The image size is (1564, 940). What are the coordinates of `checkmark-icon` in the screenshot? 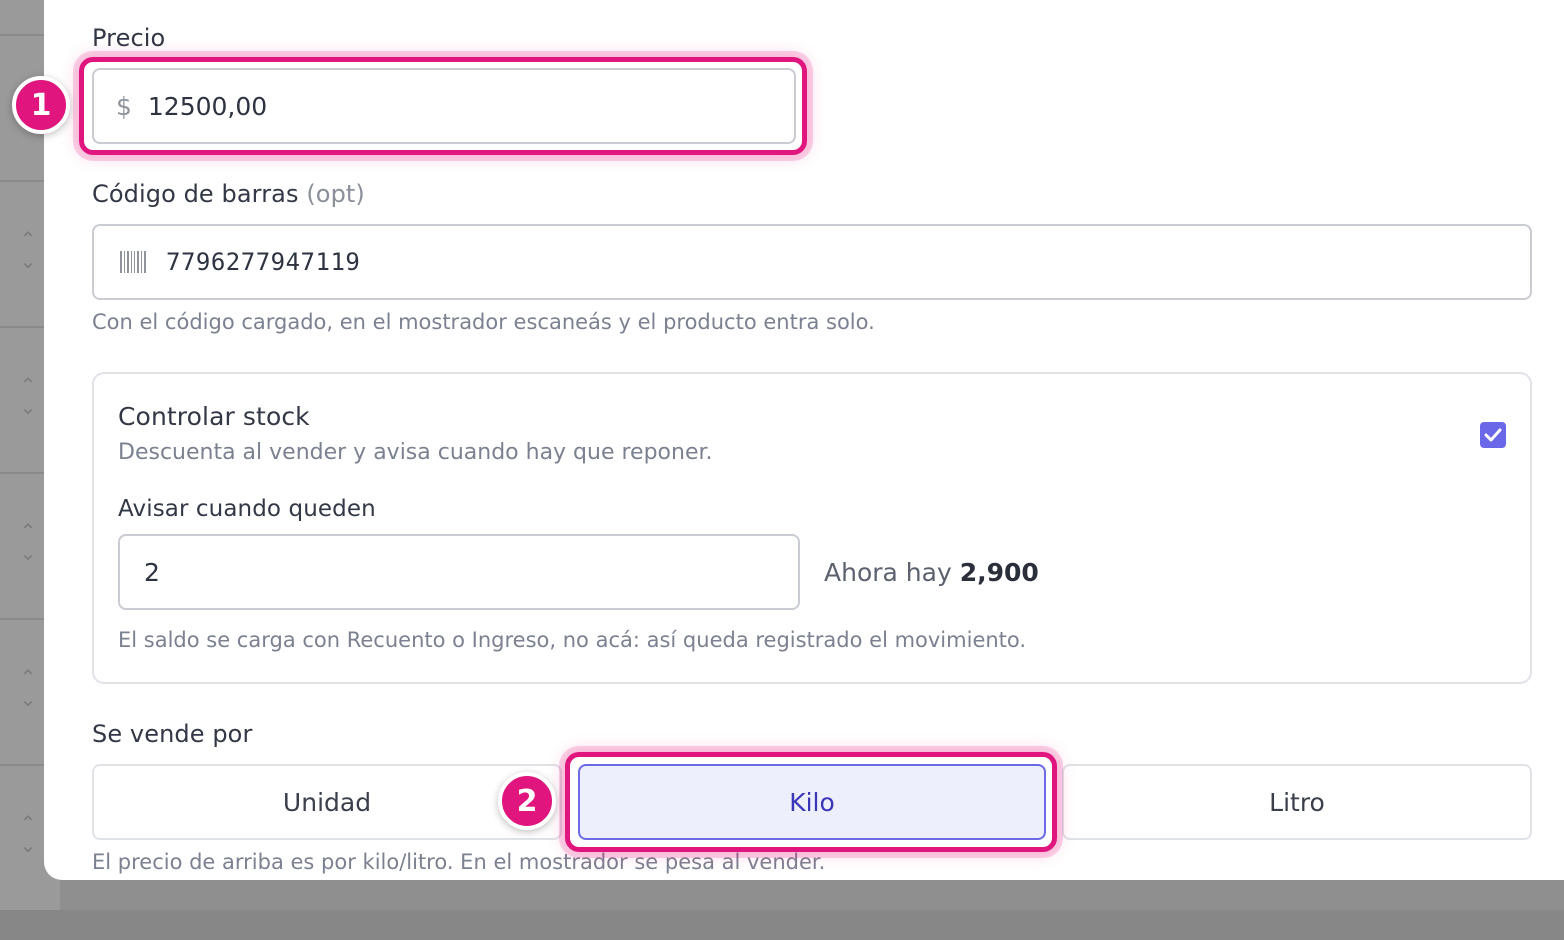 It's located at (1493, 435).